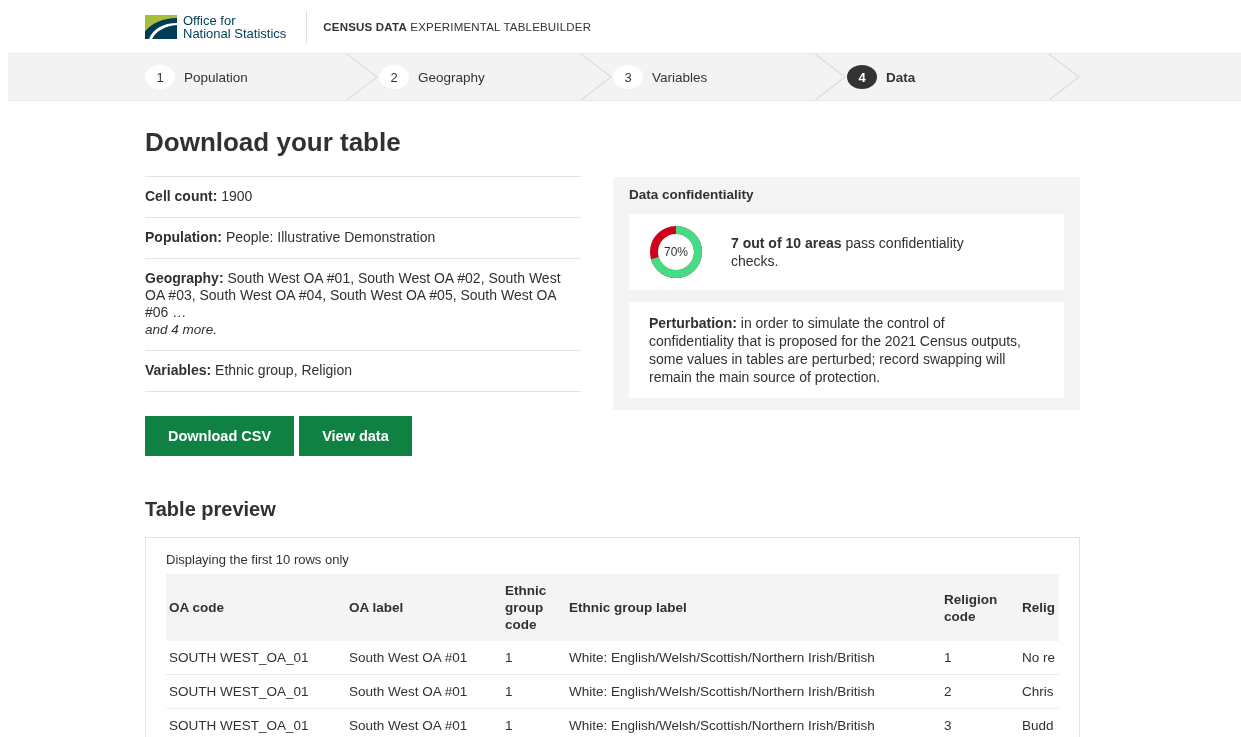  I want to click on table-cell: 3, so click(980, 722).